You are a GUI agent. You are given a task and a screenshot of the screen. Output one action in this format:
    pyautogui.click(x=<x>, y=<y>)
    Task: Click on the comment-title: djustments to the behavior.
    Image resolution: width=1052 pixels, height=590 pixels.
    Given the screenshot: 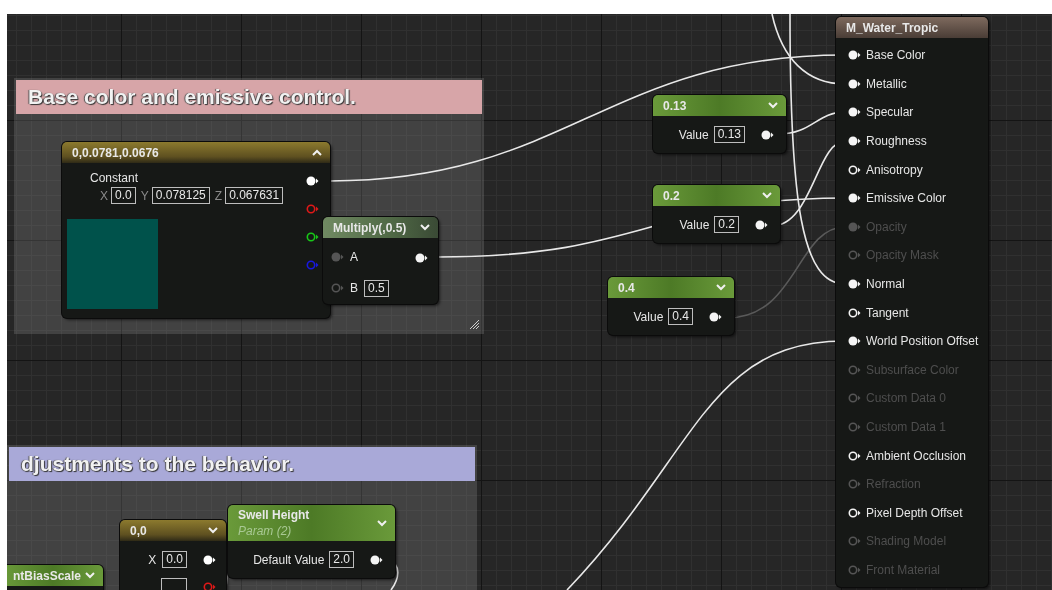 What is the action you would take?
    pyautogui.click(x=158, y=464)
    